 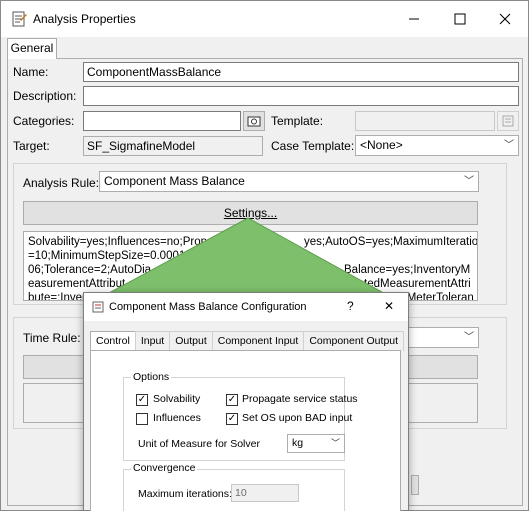 What do you see at coordinates (440, 337) in the screenshot?
I see `time-rule-dropdown: ﹀` at bounding box center [440, 337].